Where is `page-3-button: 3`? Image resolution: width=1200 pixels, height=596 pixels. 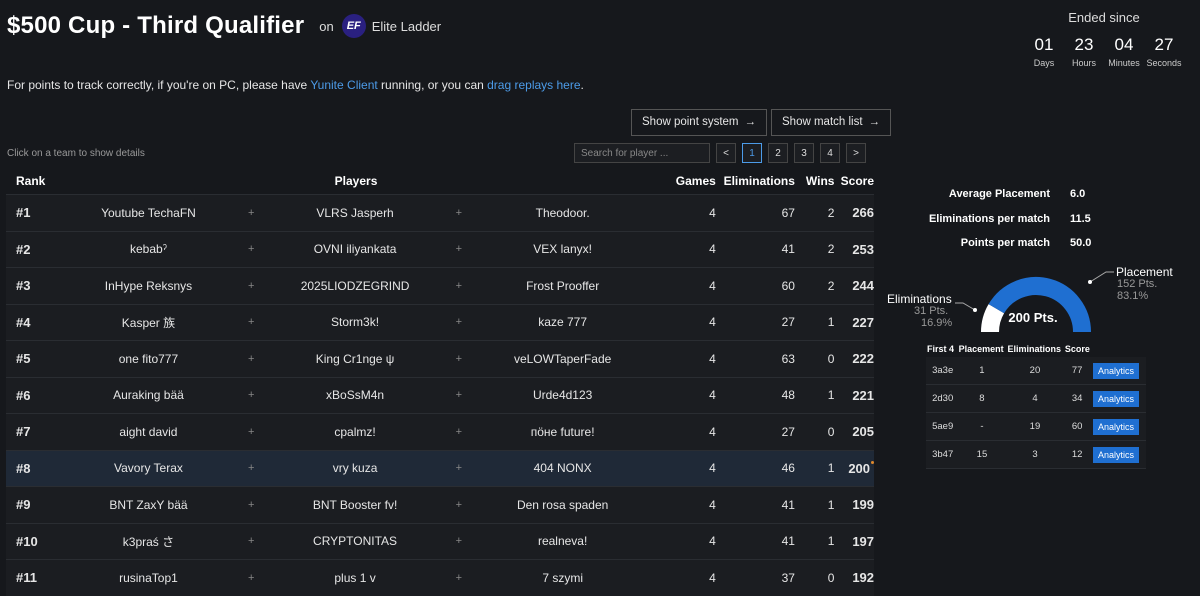
page-3-button: 3 is located at coordinates (804, 153).